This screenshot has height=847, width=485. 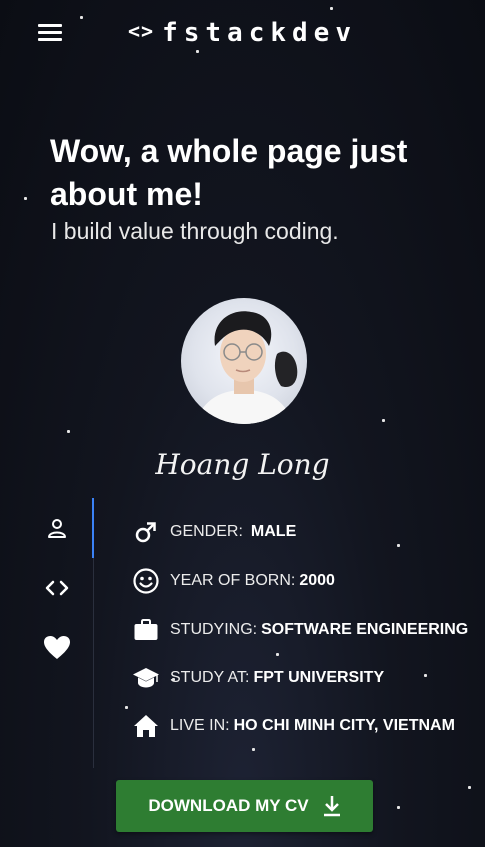 I want to click on info-label: STUDY AT:, so click(x=210, y=677).